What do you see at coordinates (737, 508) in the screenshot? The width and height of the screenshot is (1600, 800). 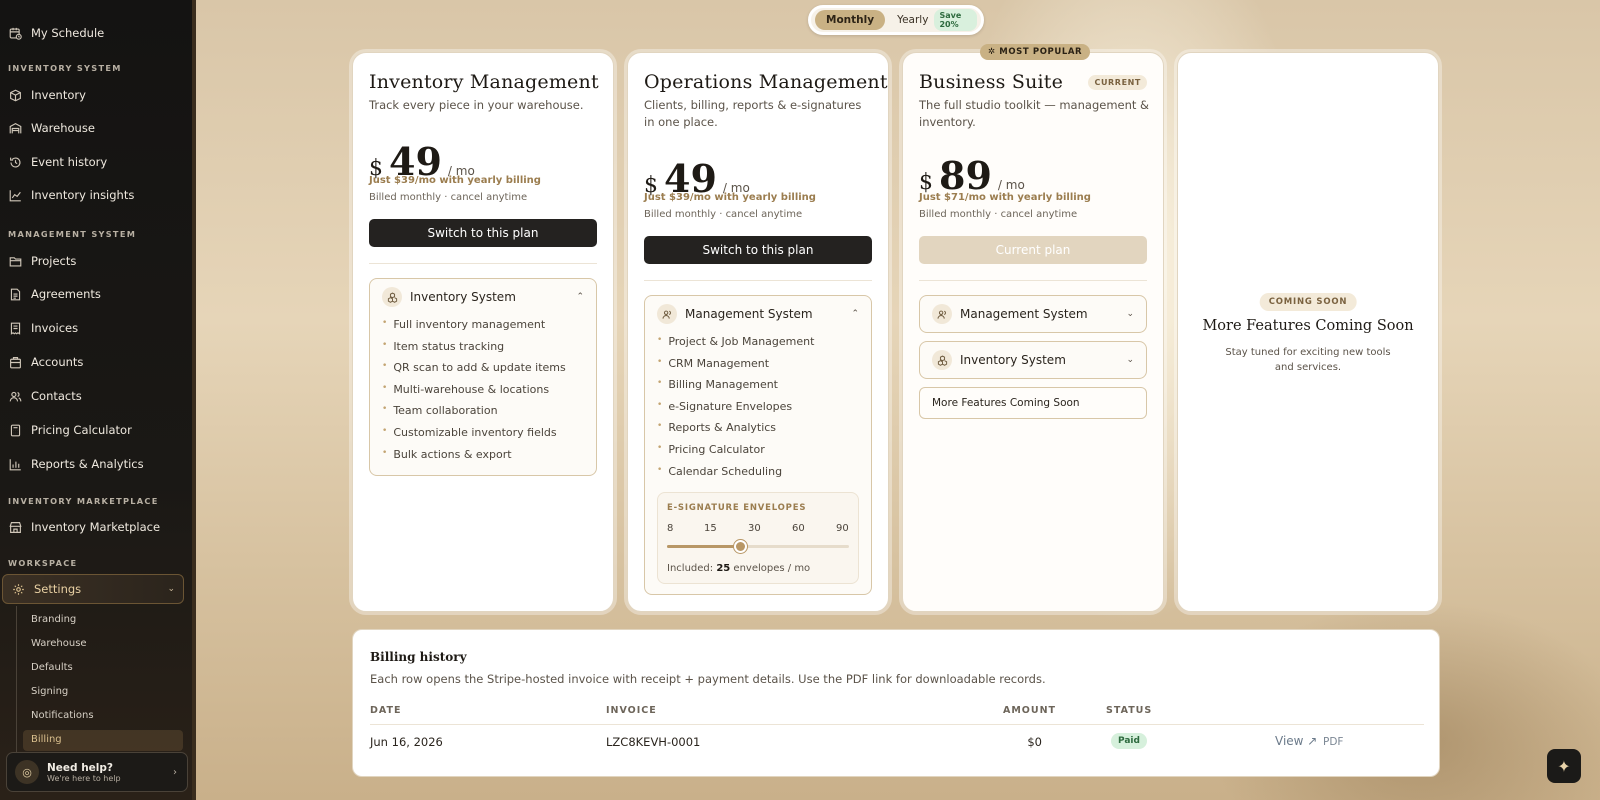 I see `envelope-label: E-SIGNATURE ENVELOPES` at bounding box center [737, 508].